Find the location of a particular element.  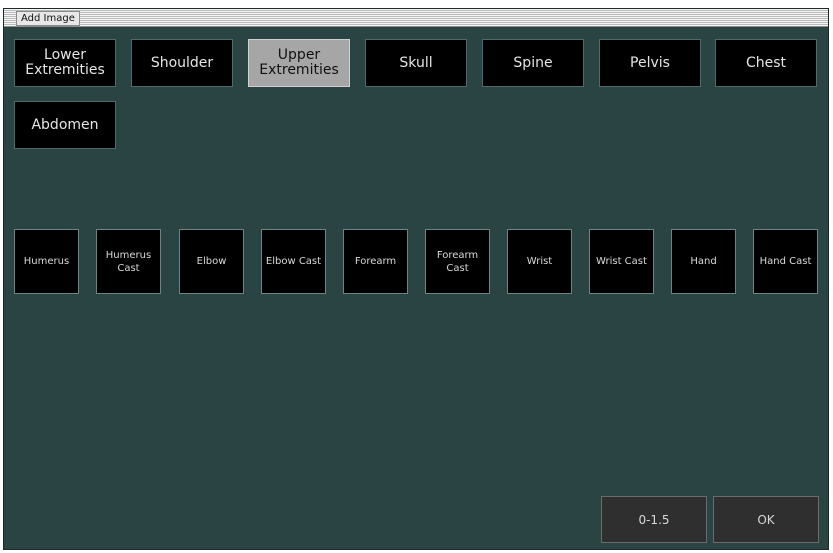

title-bar: Add Image is located at coordinates (416, 18).